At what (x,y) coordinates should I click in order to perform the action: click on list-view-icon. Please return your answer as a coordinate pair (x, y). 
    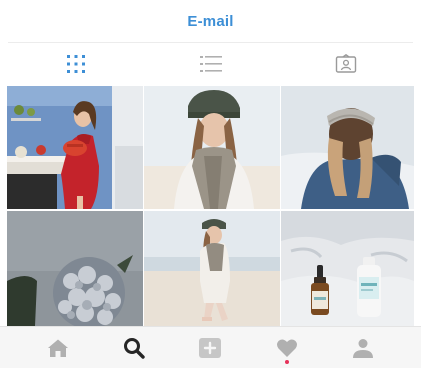
    Looking at the image, I should click on (210, 63).